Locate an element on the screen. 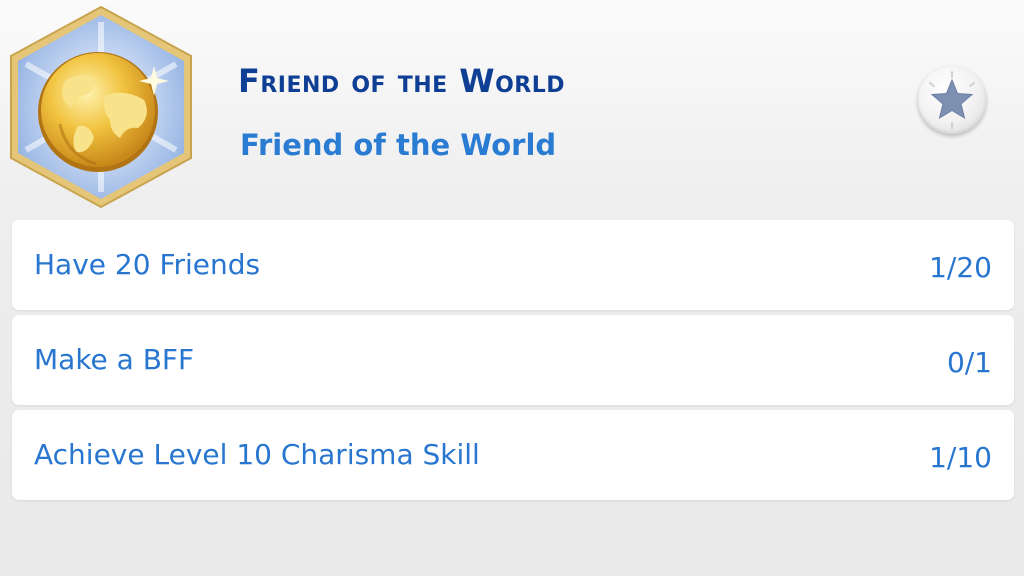 Image resolution: width=1024 pixels, height=576 pixels. golden-globe-icon is located at coordinates (101, 107).